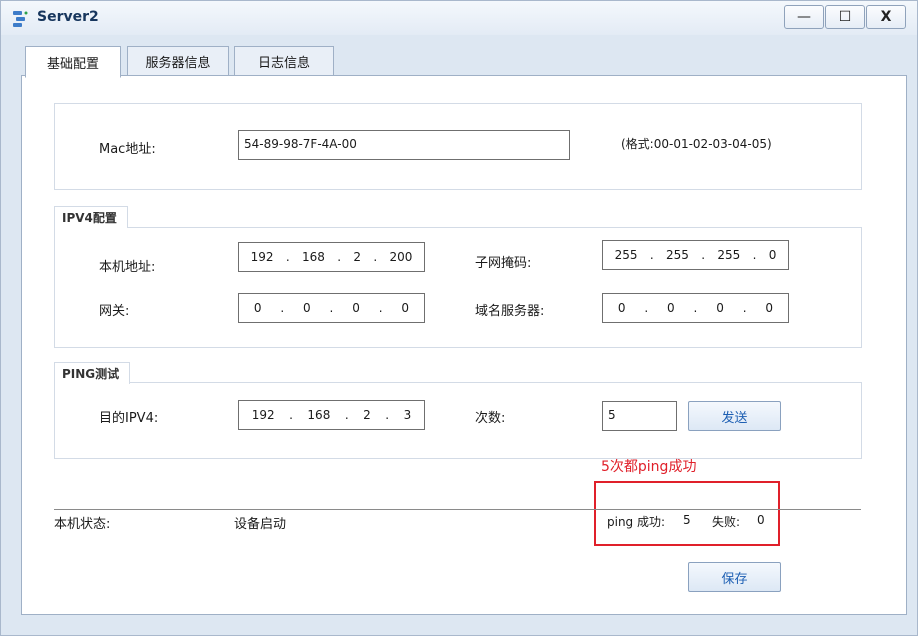 This screenshot has height=636, width=918. I want to click on maximize-button: ☐, so click(845, 17).